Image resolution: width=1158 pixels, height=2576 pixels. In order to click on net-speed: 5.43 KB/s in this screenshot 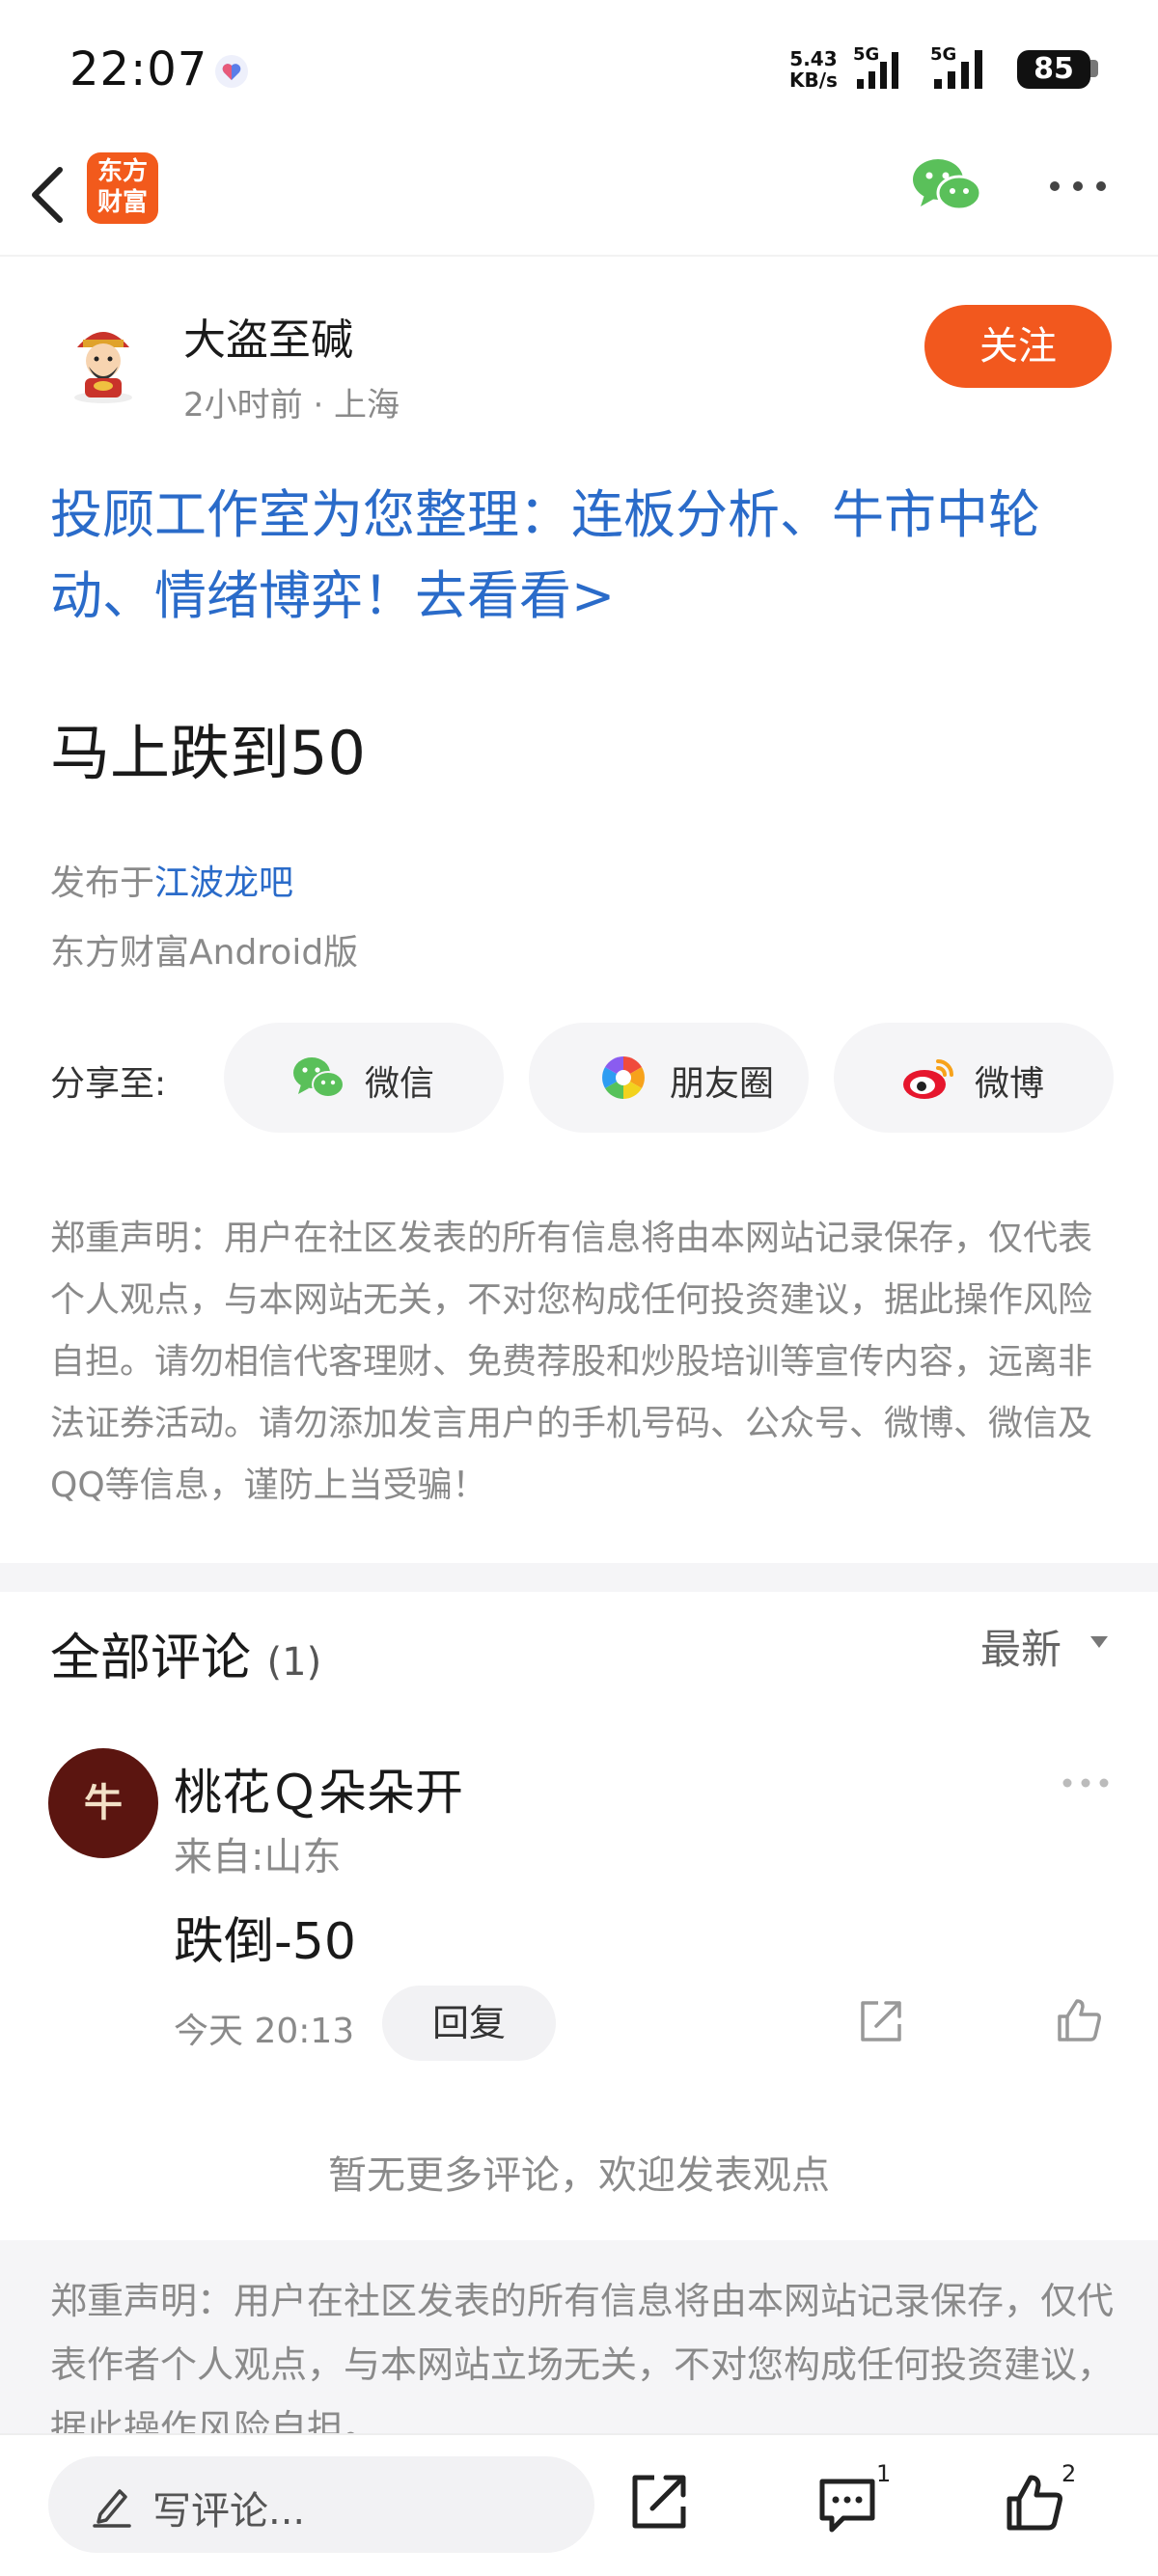, I will do `click(813, 69)`.